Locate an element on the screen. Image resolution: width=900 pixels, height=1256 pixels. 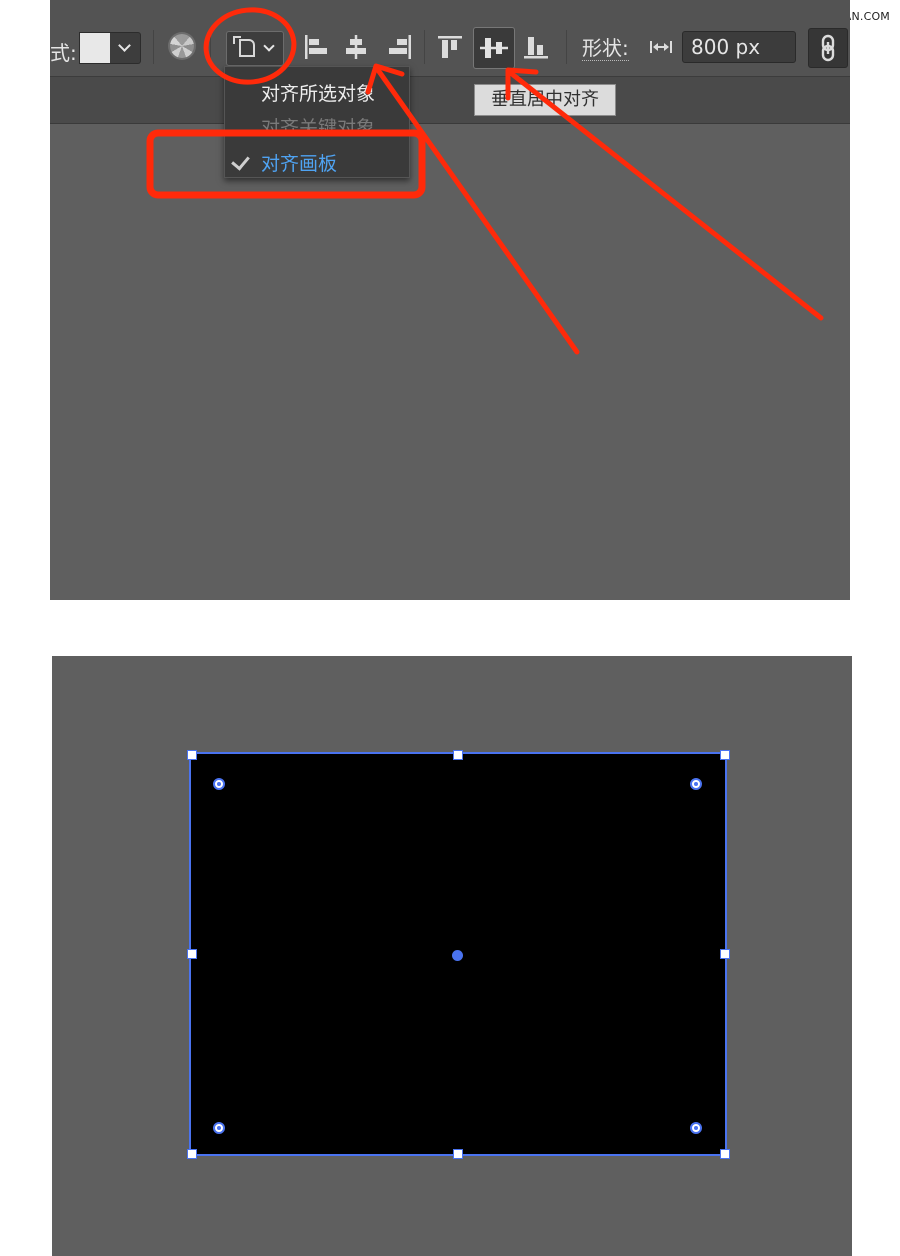
corner-radius-handle-top-left is located at coordinates (219, 784).